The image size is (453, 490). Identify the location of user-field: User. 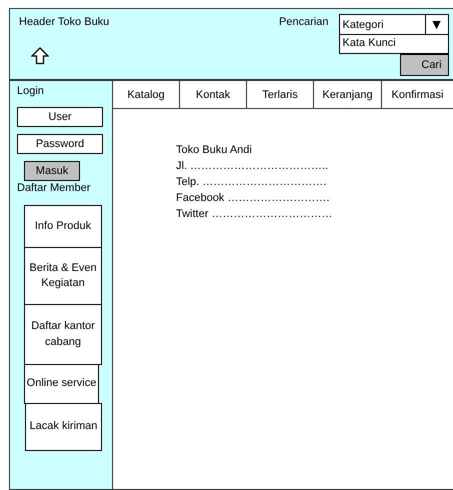
(60, 117).